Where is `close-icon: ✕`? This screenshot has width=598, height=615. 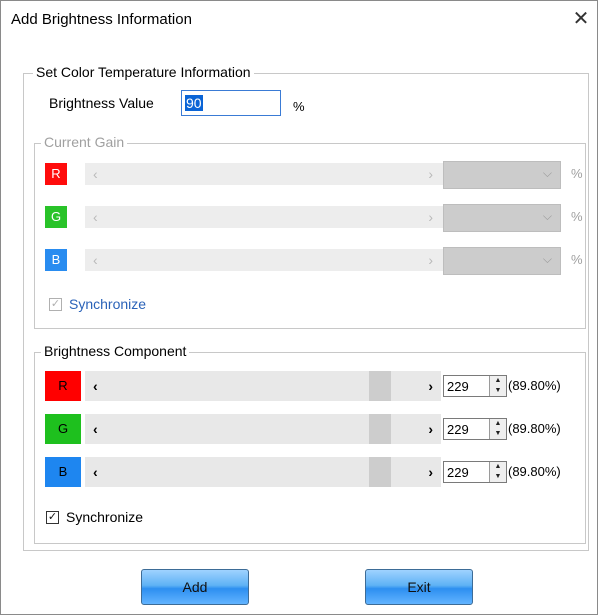
close-icon: ✕ is located at coordinates (581, 19).